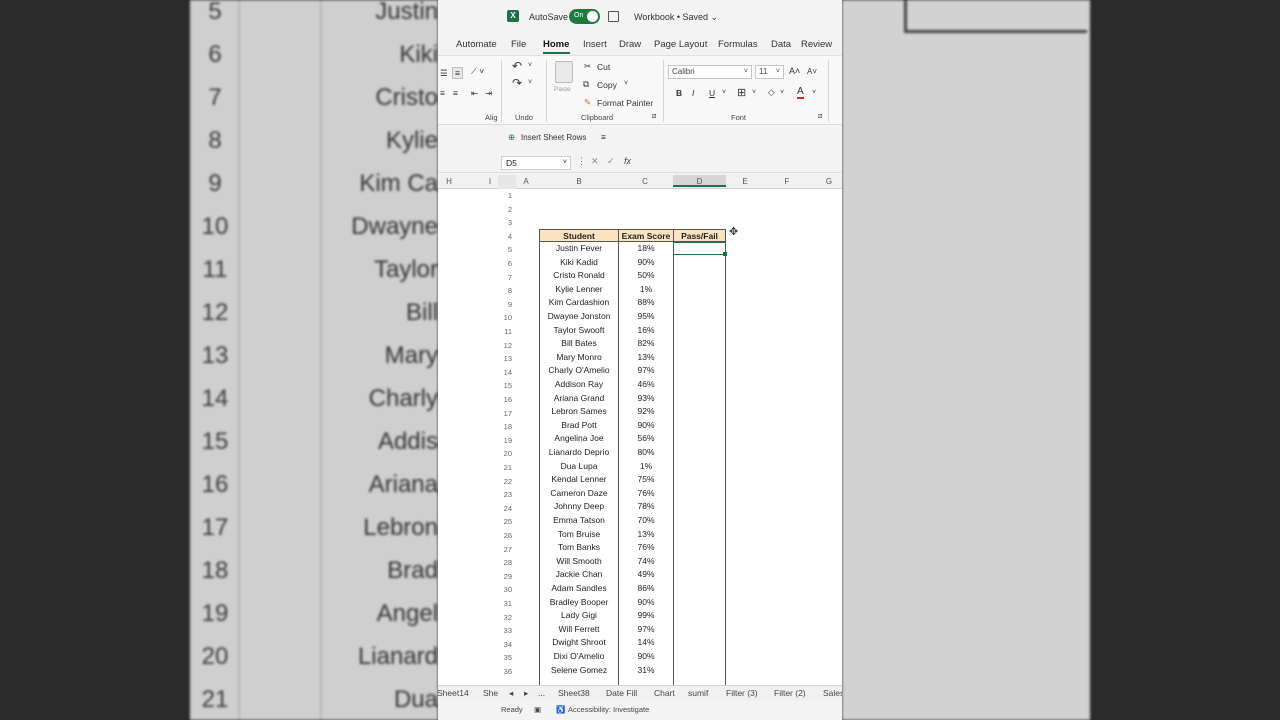  What do you see at coordinates (504, 671) in the screenshot?
I see `row-number: 36` at bounding box center [504, 671].